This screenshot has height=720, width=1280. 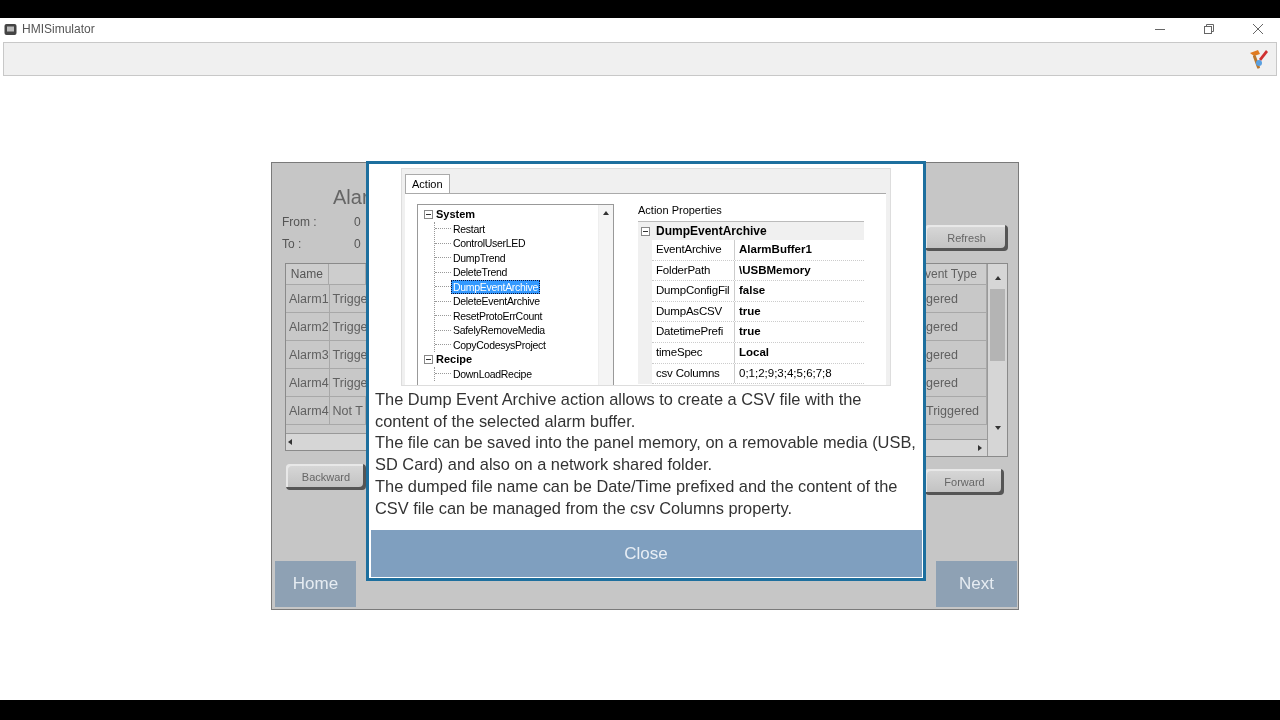 I want to click on tree-item: DownLoadRecipe, so click(x=492, y=373).